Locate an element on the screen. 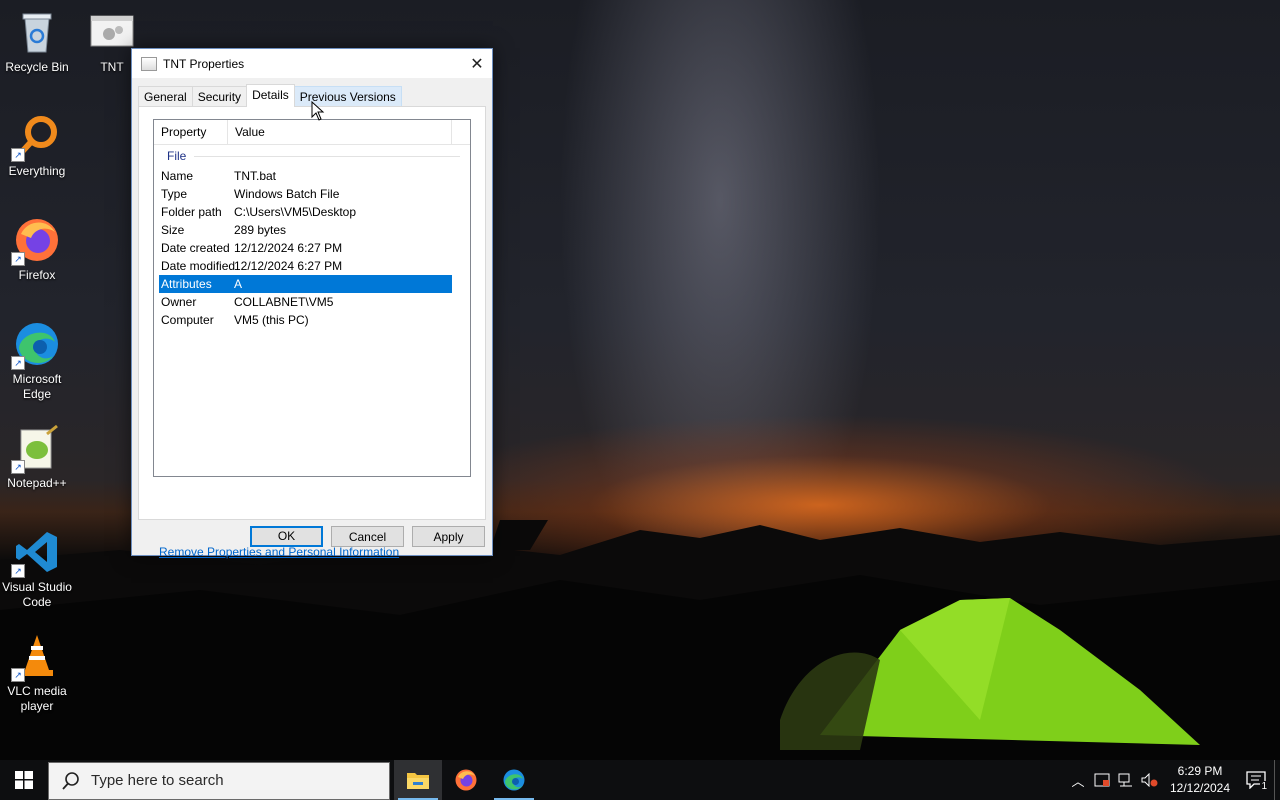 The image size is (1280, 800). taskbar-file-explorer is located at coordinates (418, 780).